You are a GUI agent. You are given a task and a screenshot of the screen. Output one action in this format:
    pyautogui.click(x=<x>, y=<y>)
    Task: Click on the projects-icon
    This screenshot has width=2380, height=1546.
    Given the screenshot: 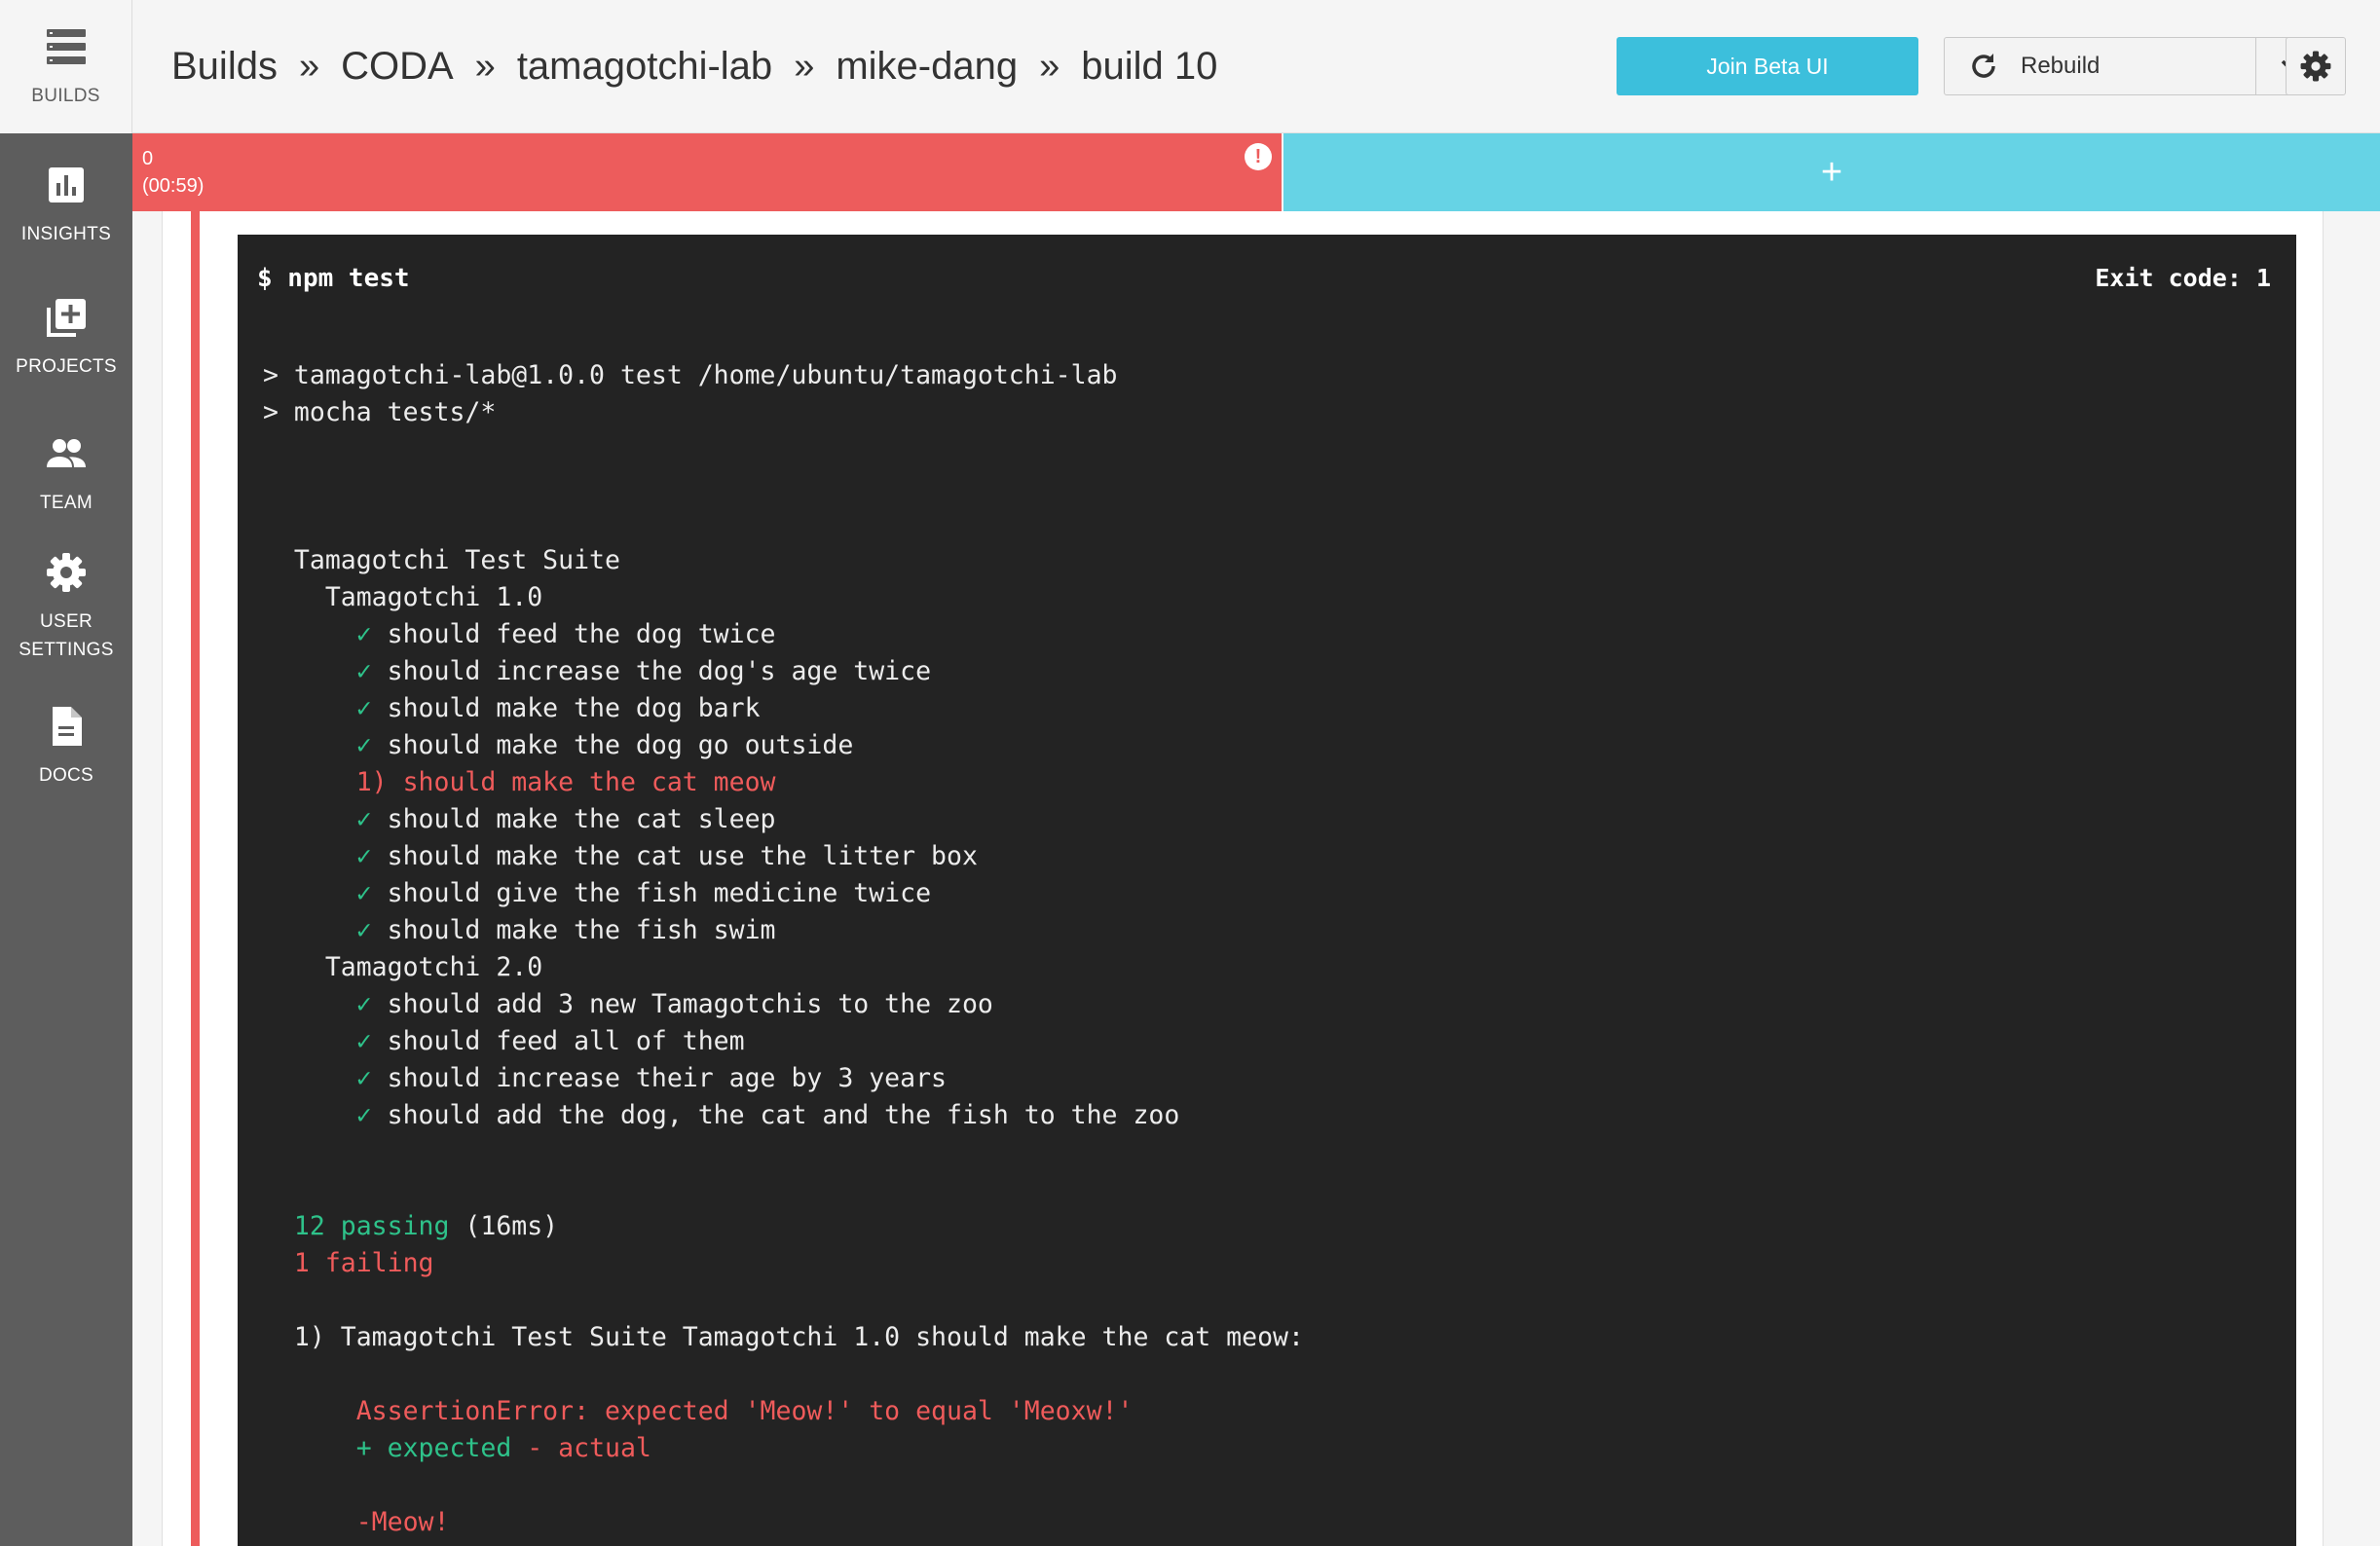 What is the action you would take?
    pyautogui.click(x=66, y=318)
    